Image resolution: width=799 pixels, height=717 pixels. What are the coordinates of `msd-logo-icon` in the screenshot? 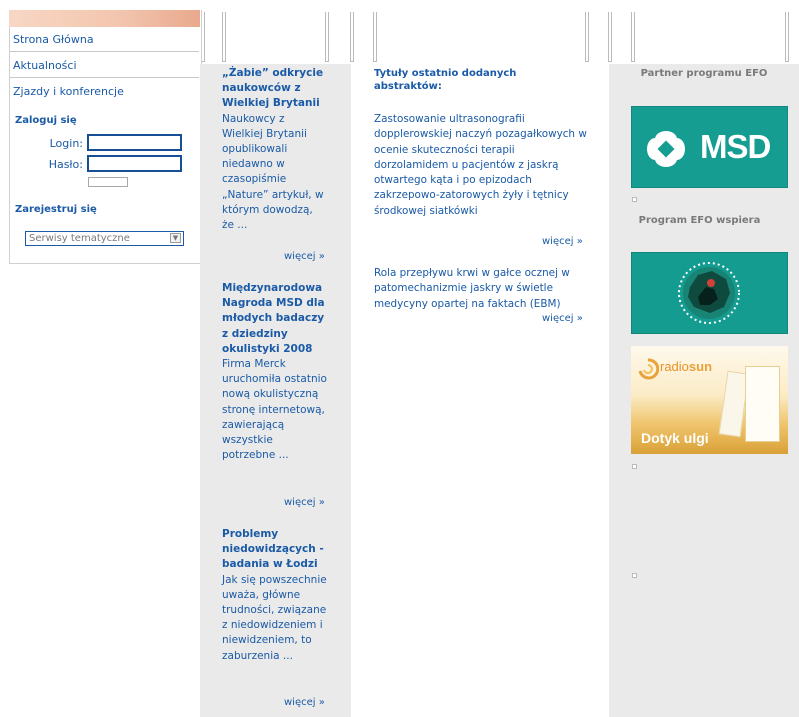 It's located at (666, 149).